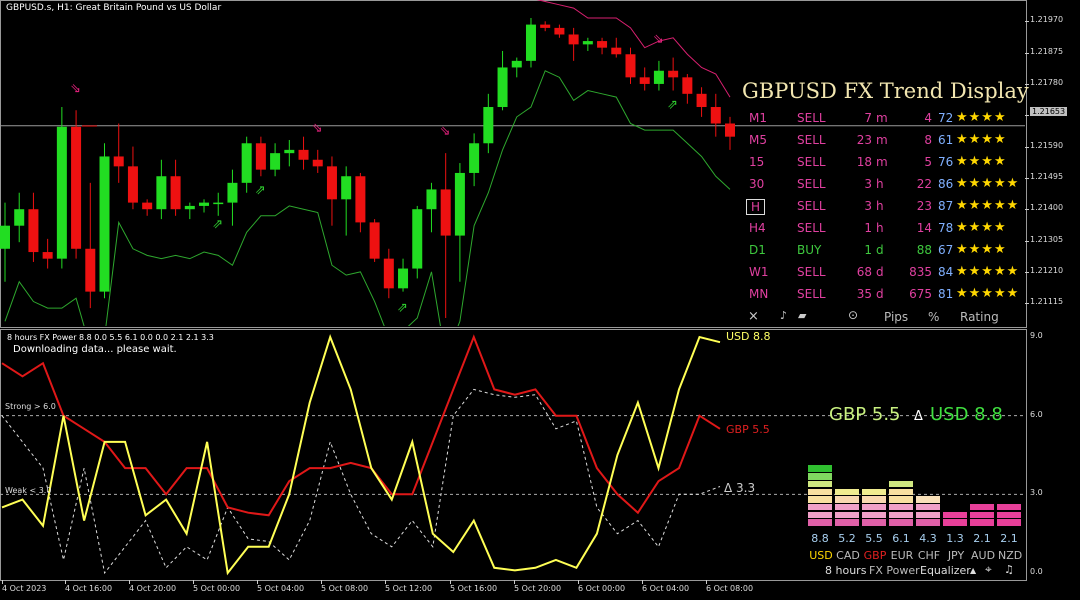 This screenshot has height=600, width=1080. I want to click on sell-arrow-icon: ⇘, so click(75, 88).